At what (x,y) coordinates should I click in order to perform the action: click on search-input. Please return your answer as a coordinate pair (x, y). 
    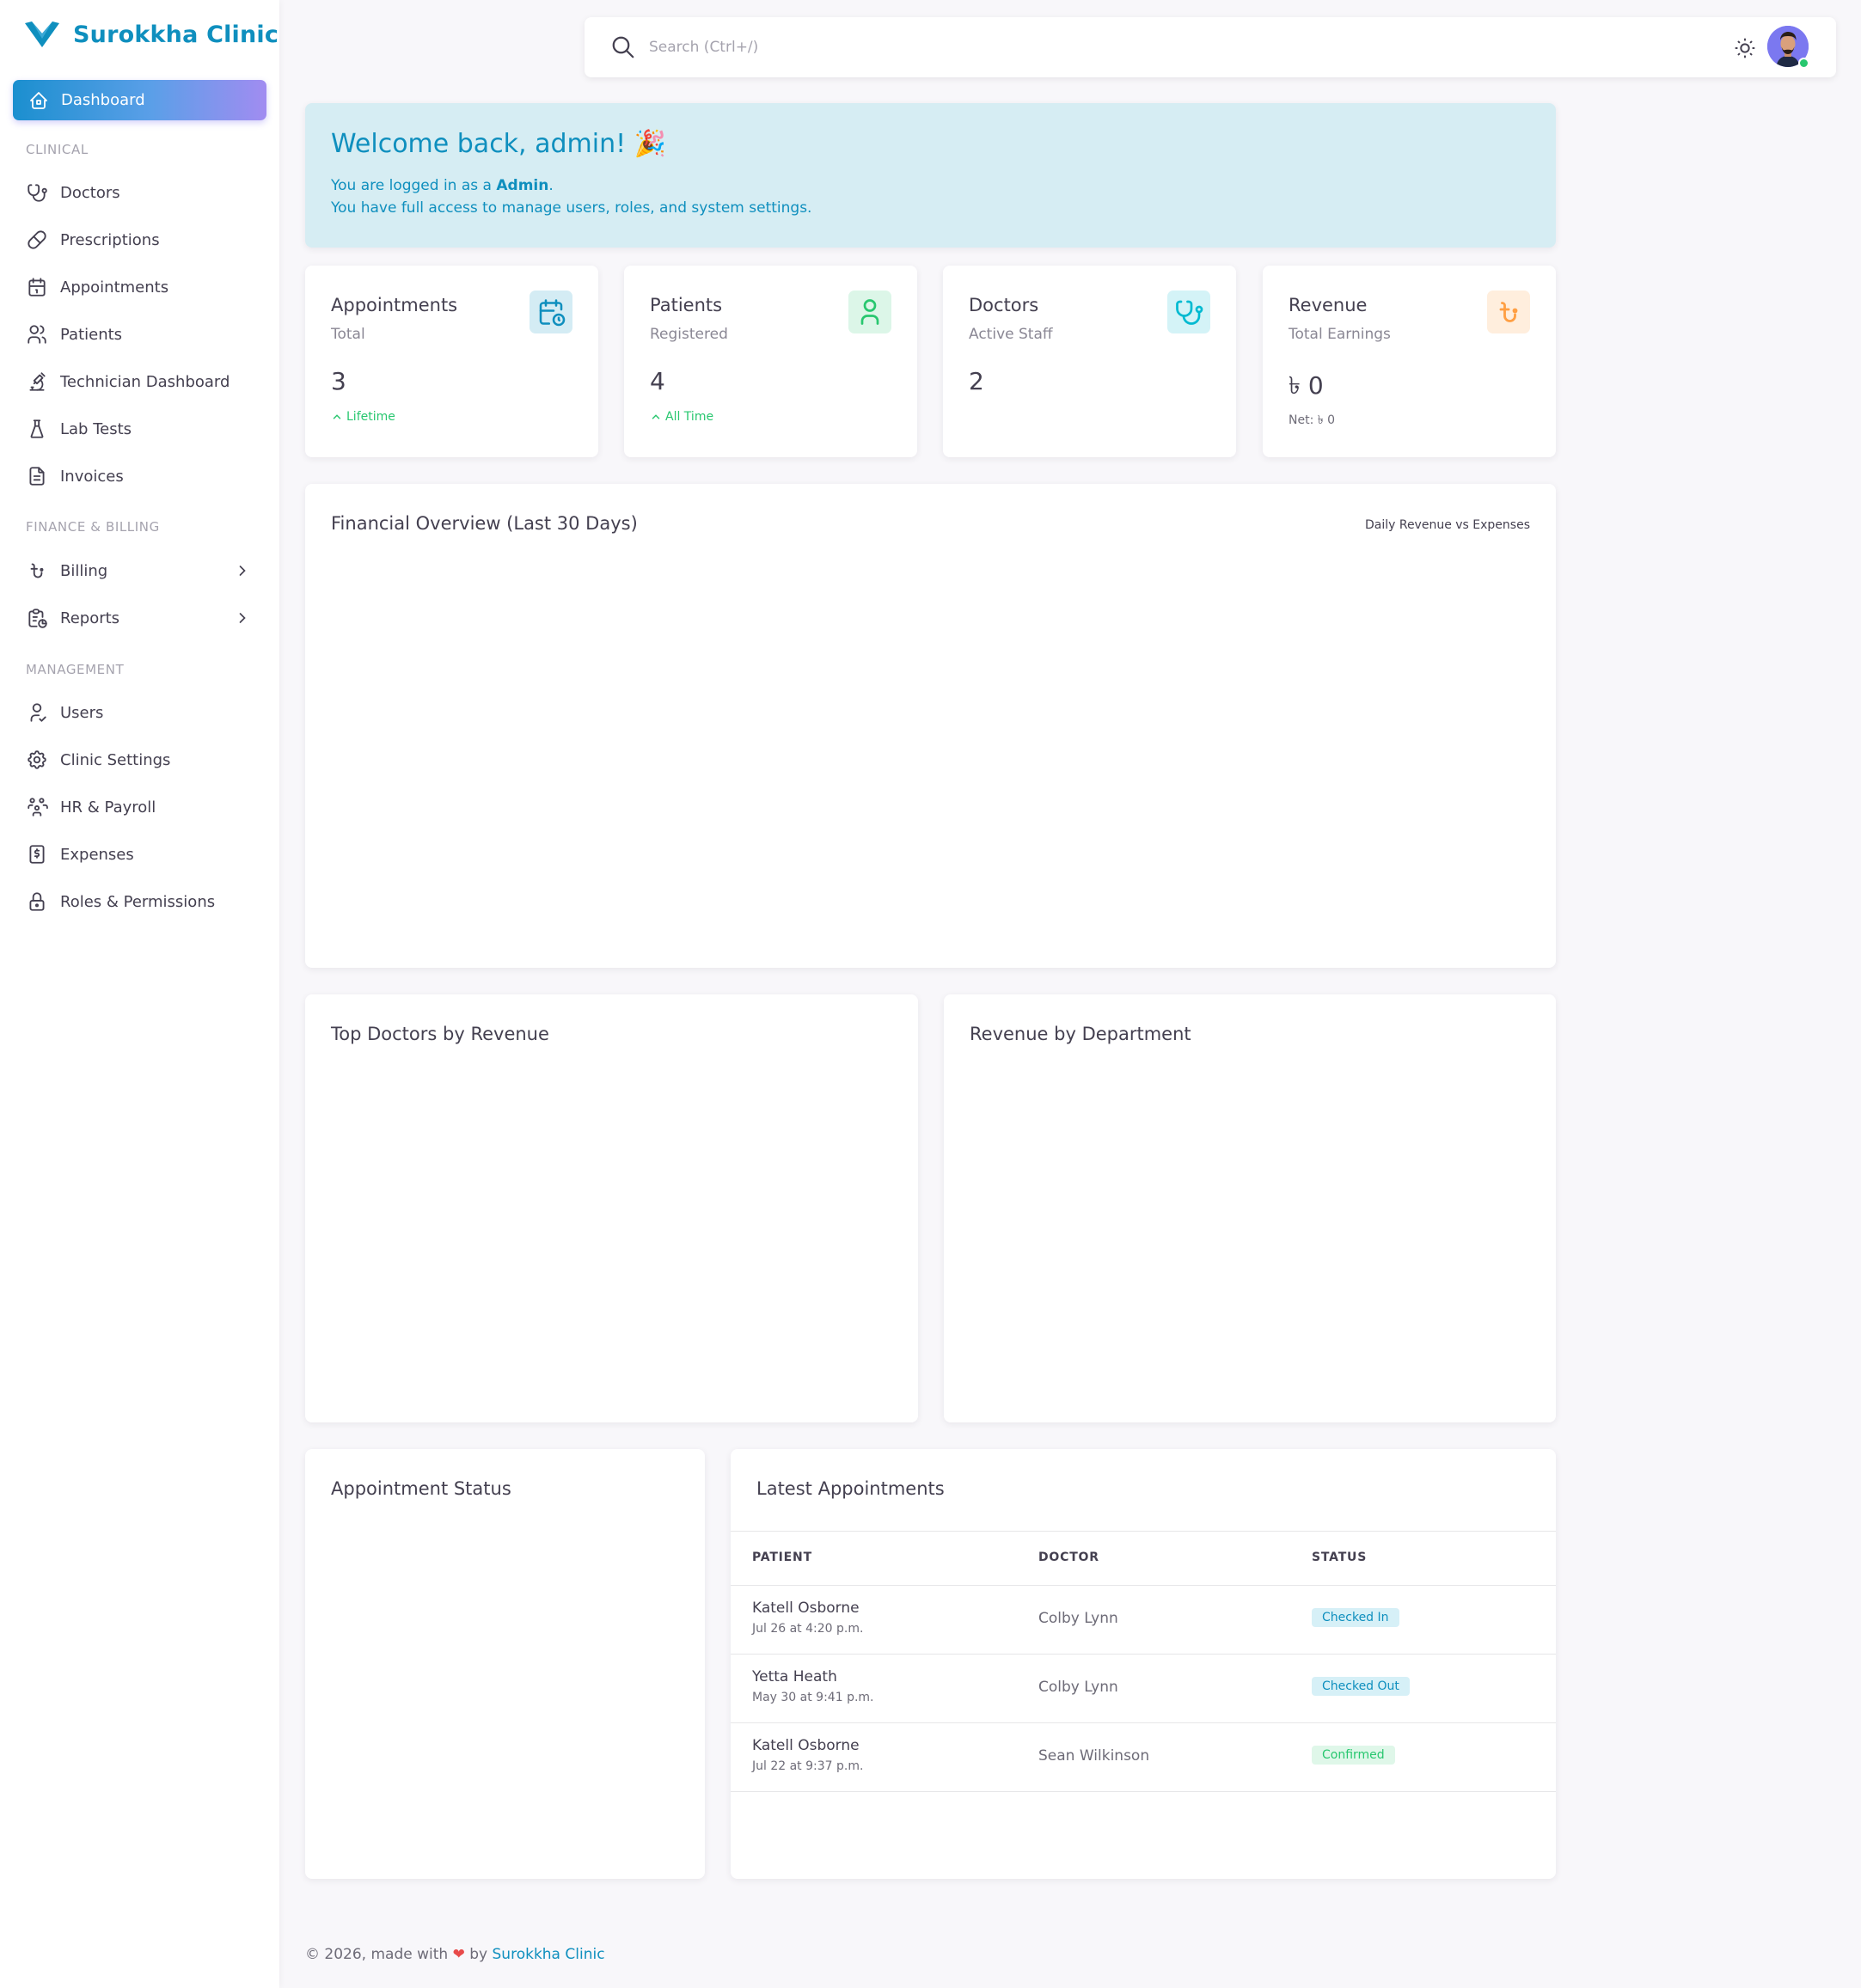
    Looking at the image, I should click on (993, 47).